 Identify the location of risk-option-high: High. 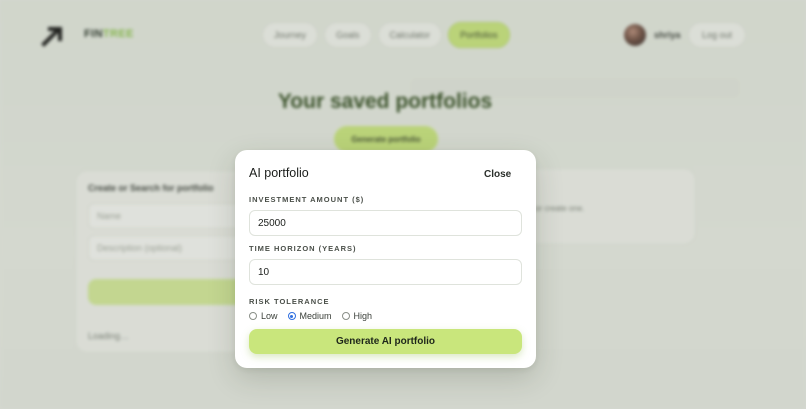
(357, 316).